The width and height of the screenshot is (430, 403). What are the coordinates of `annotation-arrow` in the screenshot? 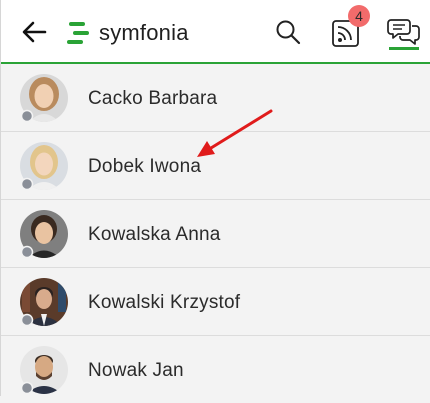 It's located at (235, 133).